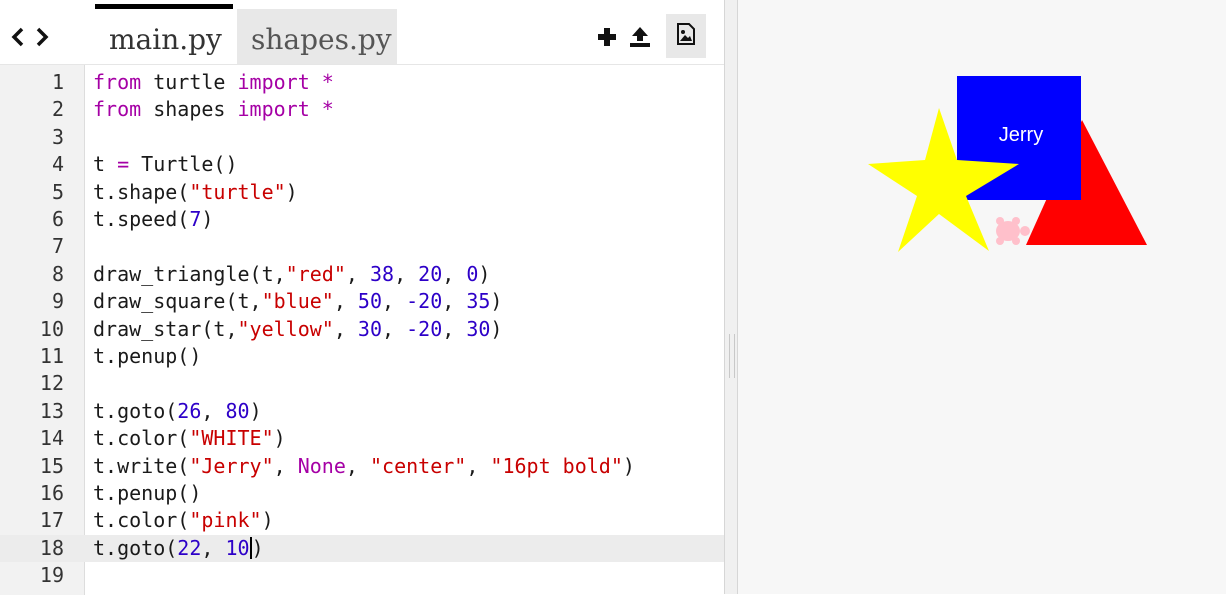 The width and height of the screenshot is (1226, 595). I want to click on code-line: 4 t = Turtle(), so click(362, 164).